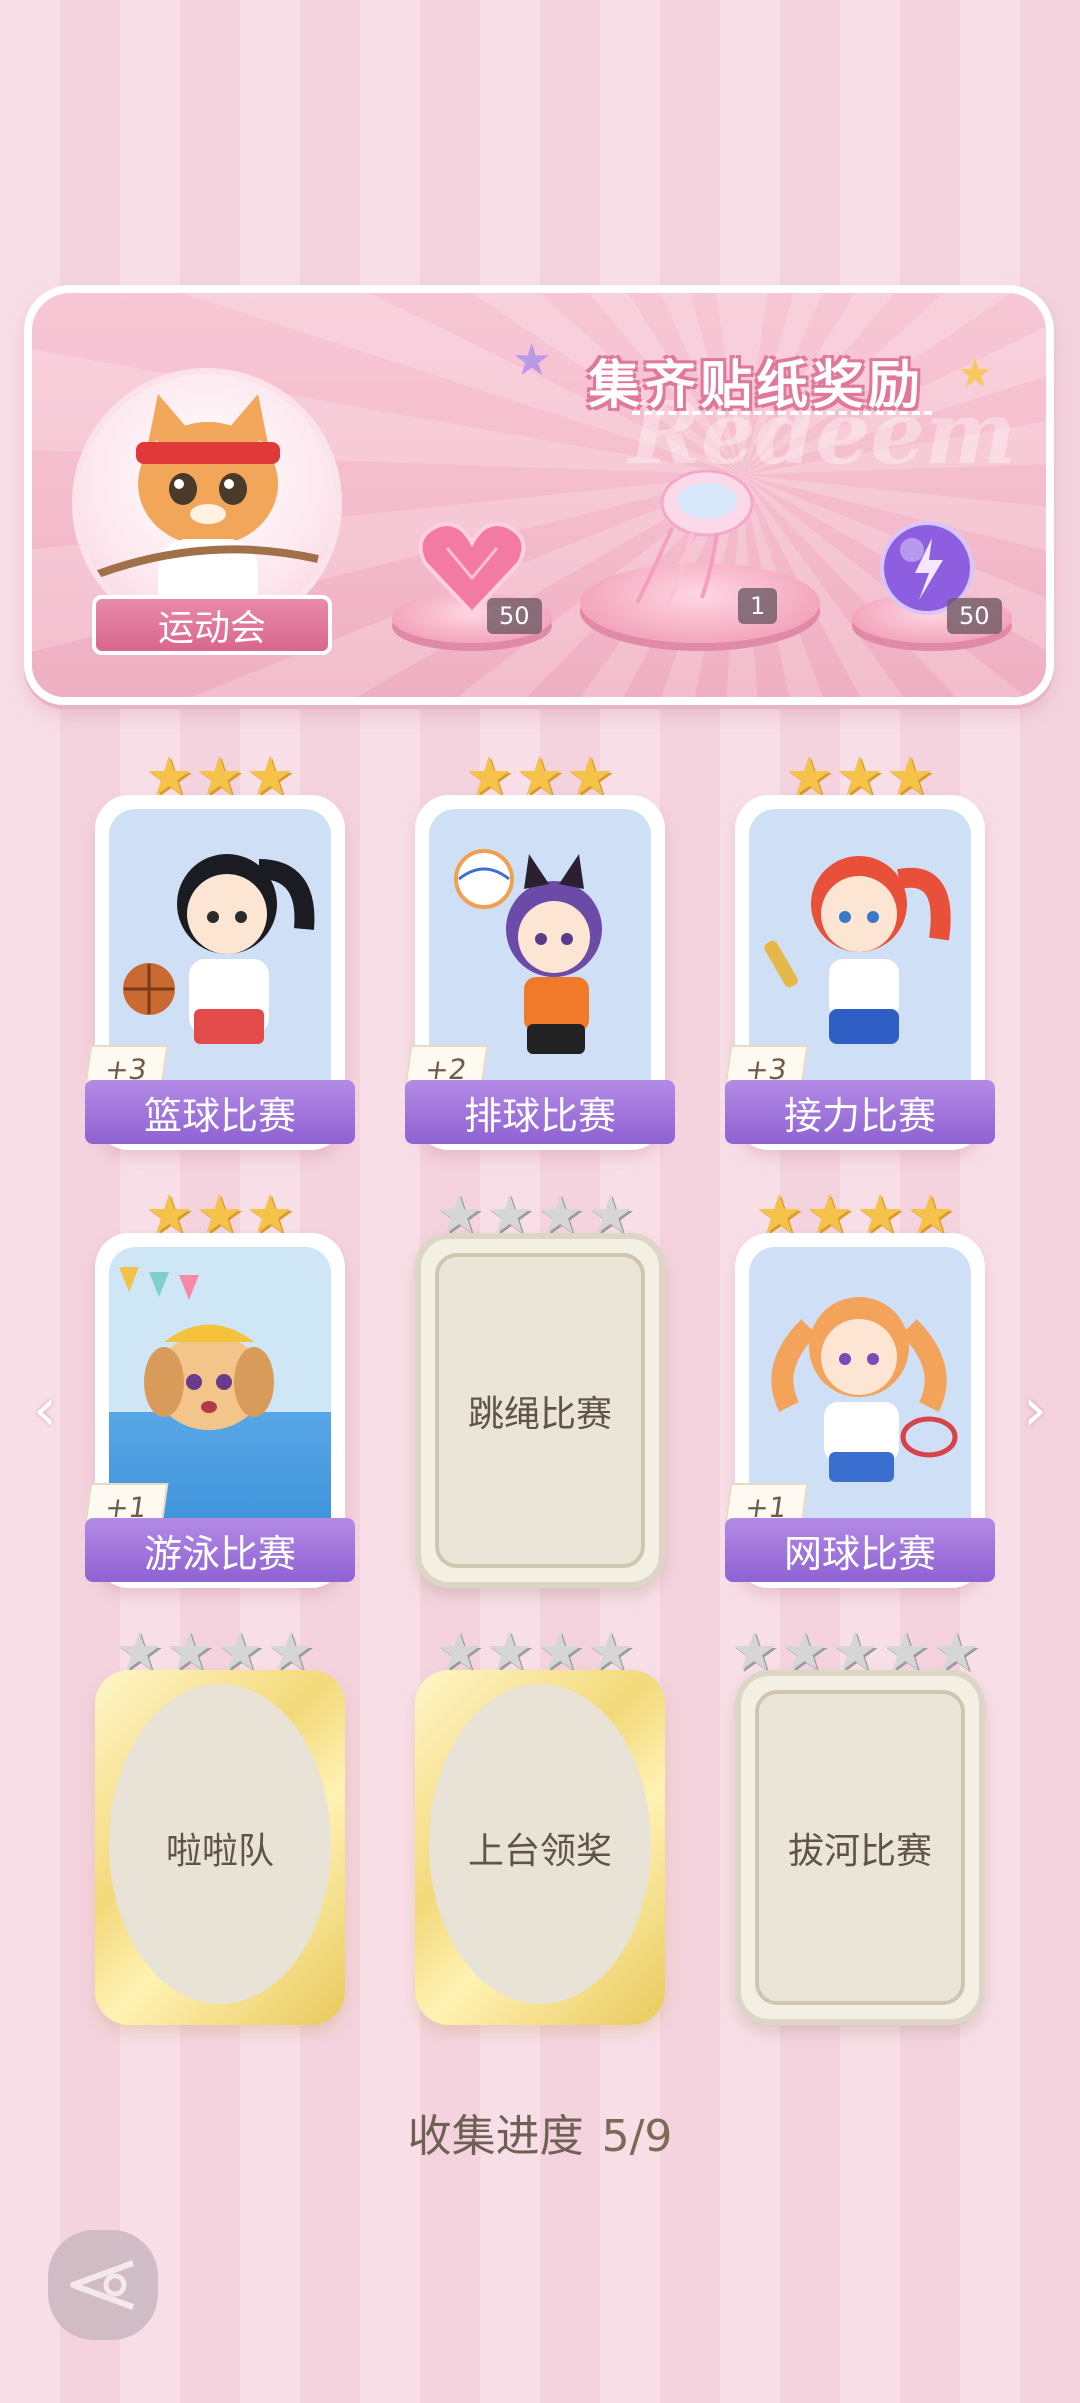 The width and height of the screenshot is (1080, 2403). I want to click on sticker-card-basketball: +3 篮球比赛, so click(219, 972).